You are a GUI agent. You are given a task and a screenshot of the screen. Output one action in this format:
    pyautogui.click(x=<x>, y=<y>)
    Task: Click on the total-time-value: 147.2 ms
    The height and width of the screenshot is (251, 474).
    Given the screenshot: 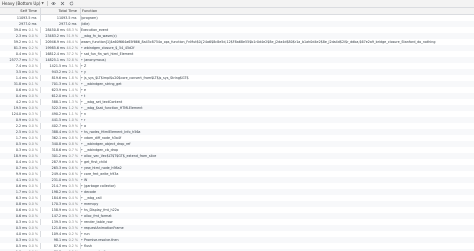 What is the action you would take?
    pyautogui.click(x=59, y=216)
    